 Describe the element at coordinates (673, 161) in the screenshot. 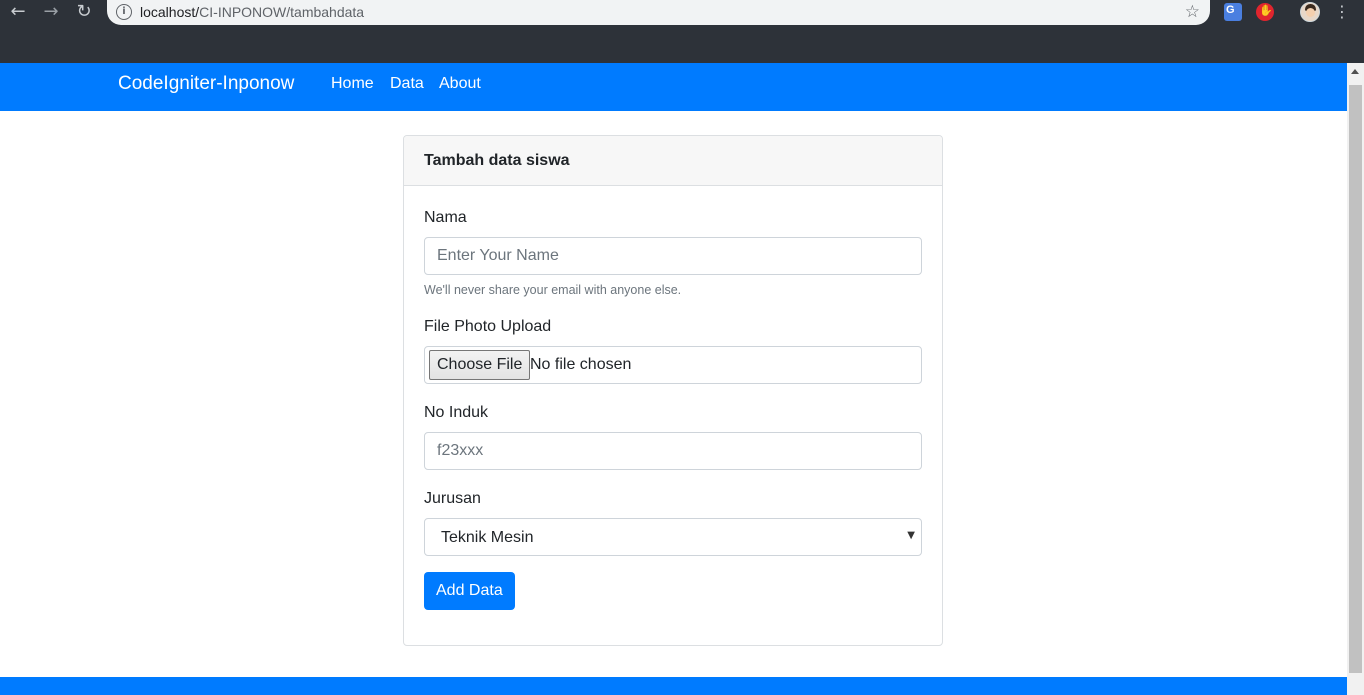

I see `card-header: Tambah data siswa` at that location.